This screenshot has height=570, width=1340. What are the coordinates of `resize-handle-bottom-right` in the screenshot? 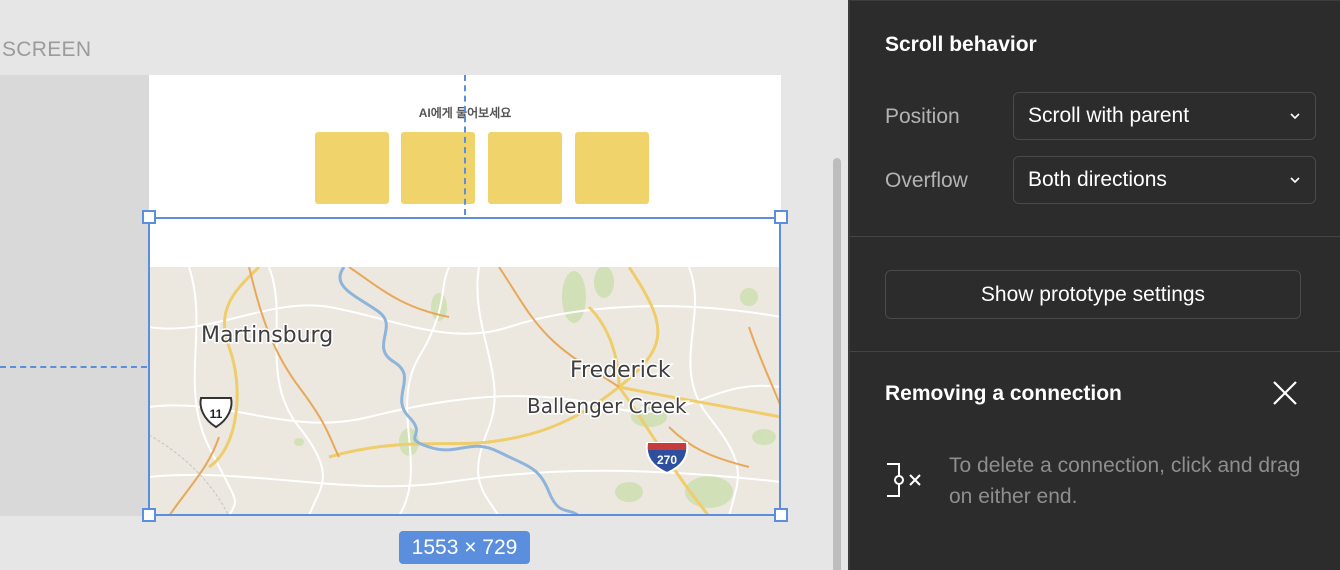 It's located at (781, 515).